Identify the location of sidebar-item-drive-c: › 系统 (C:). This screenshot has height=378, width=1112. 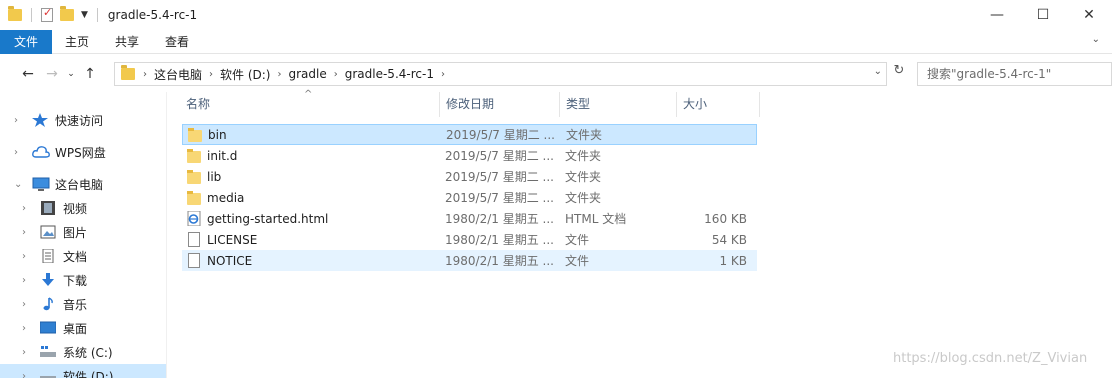
(83, 352).